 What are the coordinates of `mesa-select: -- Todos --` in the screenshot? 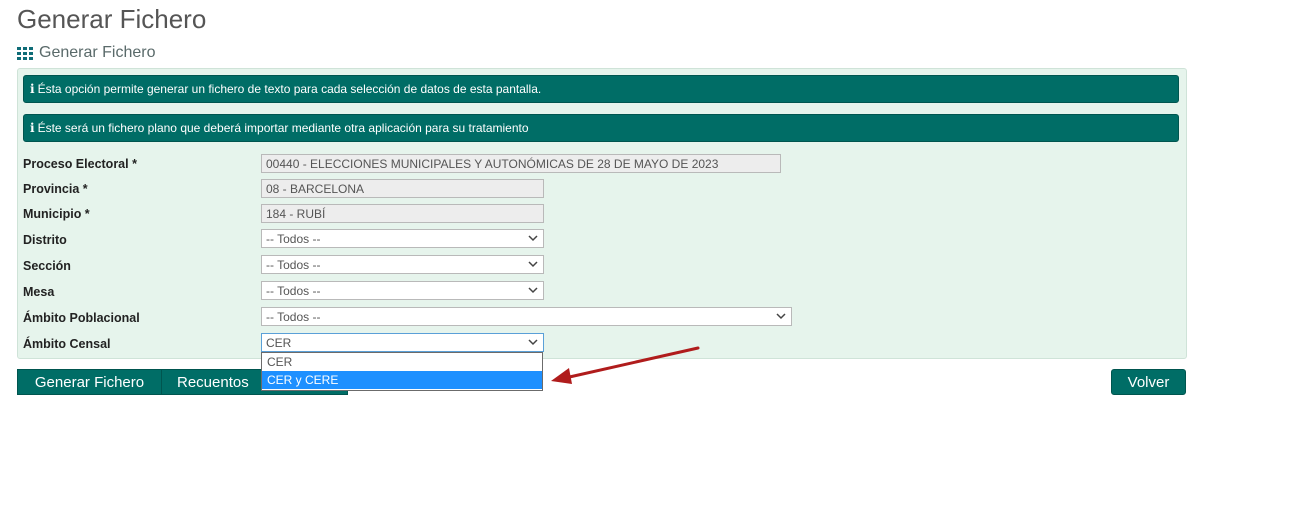 It's located at (402, 290).